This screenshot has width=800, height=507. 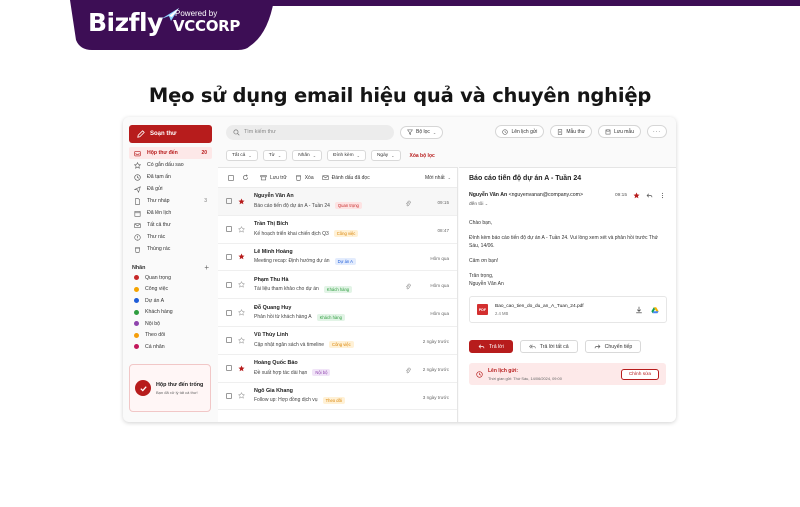 I want to click on add-label-icon: +, so click(x=206, y=267).